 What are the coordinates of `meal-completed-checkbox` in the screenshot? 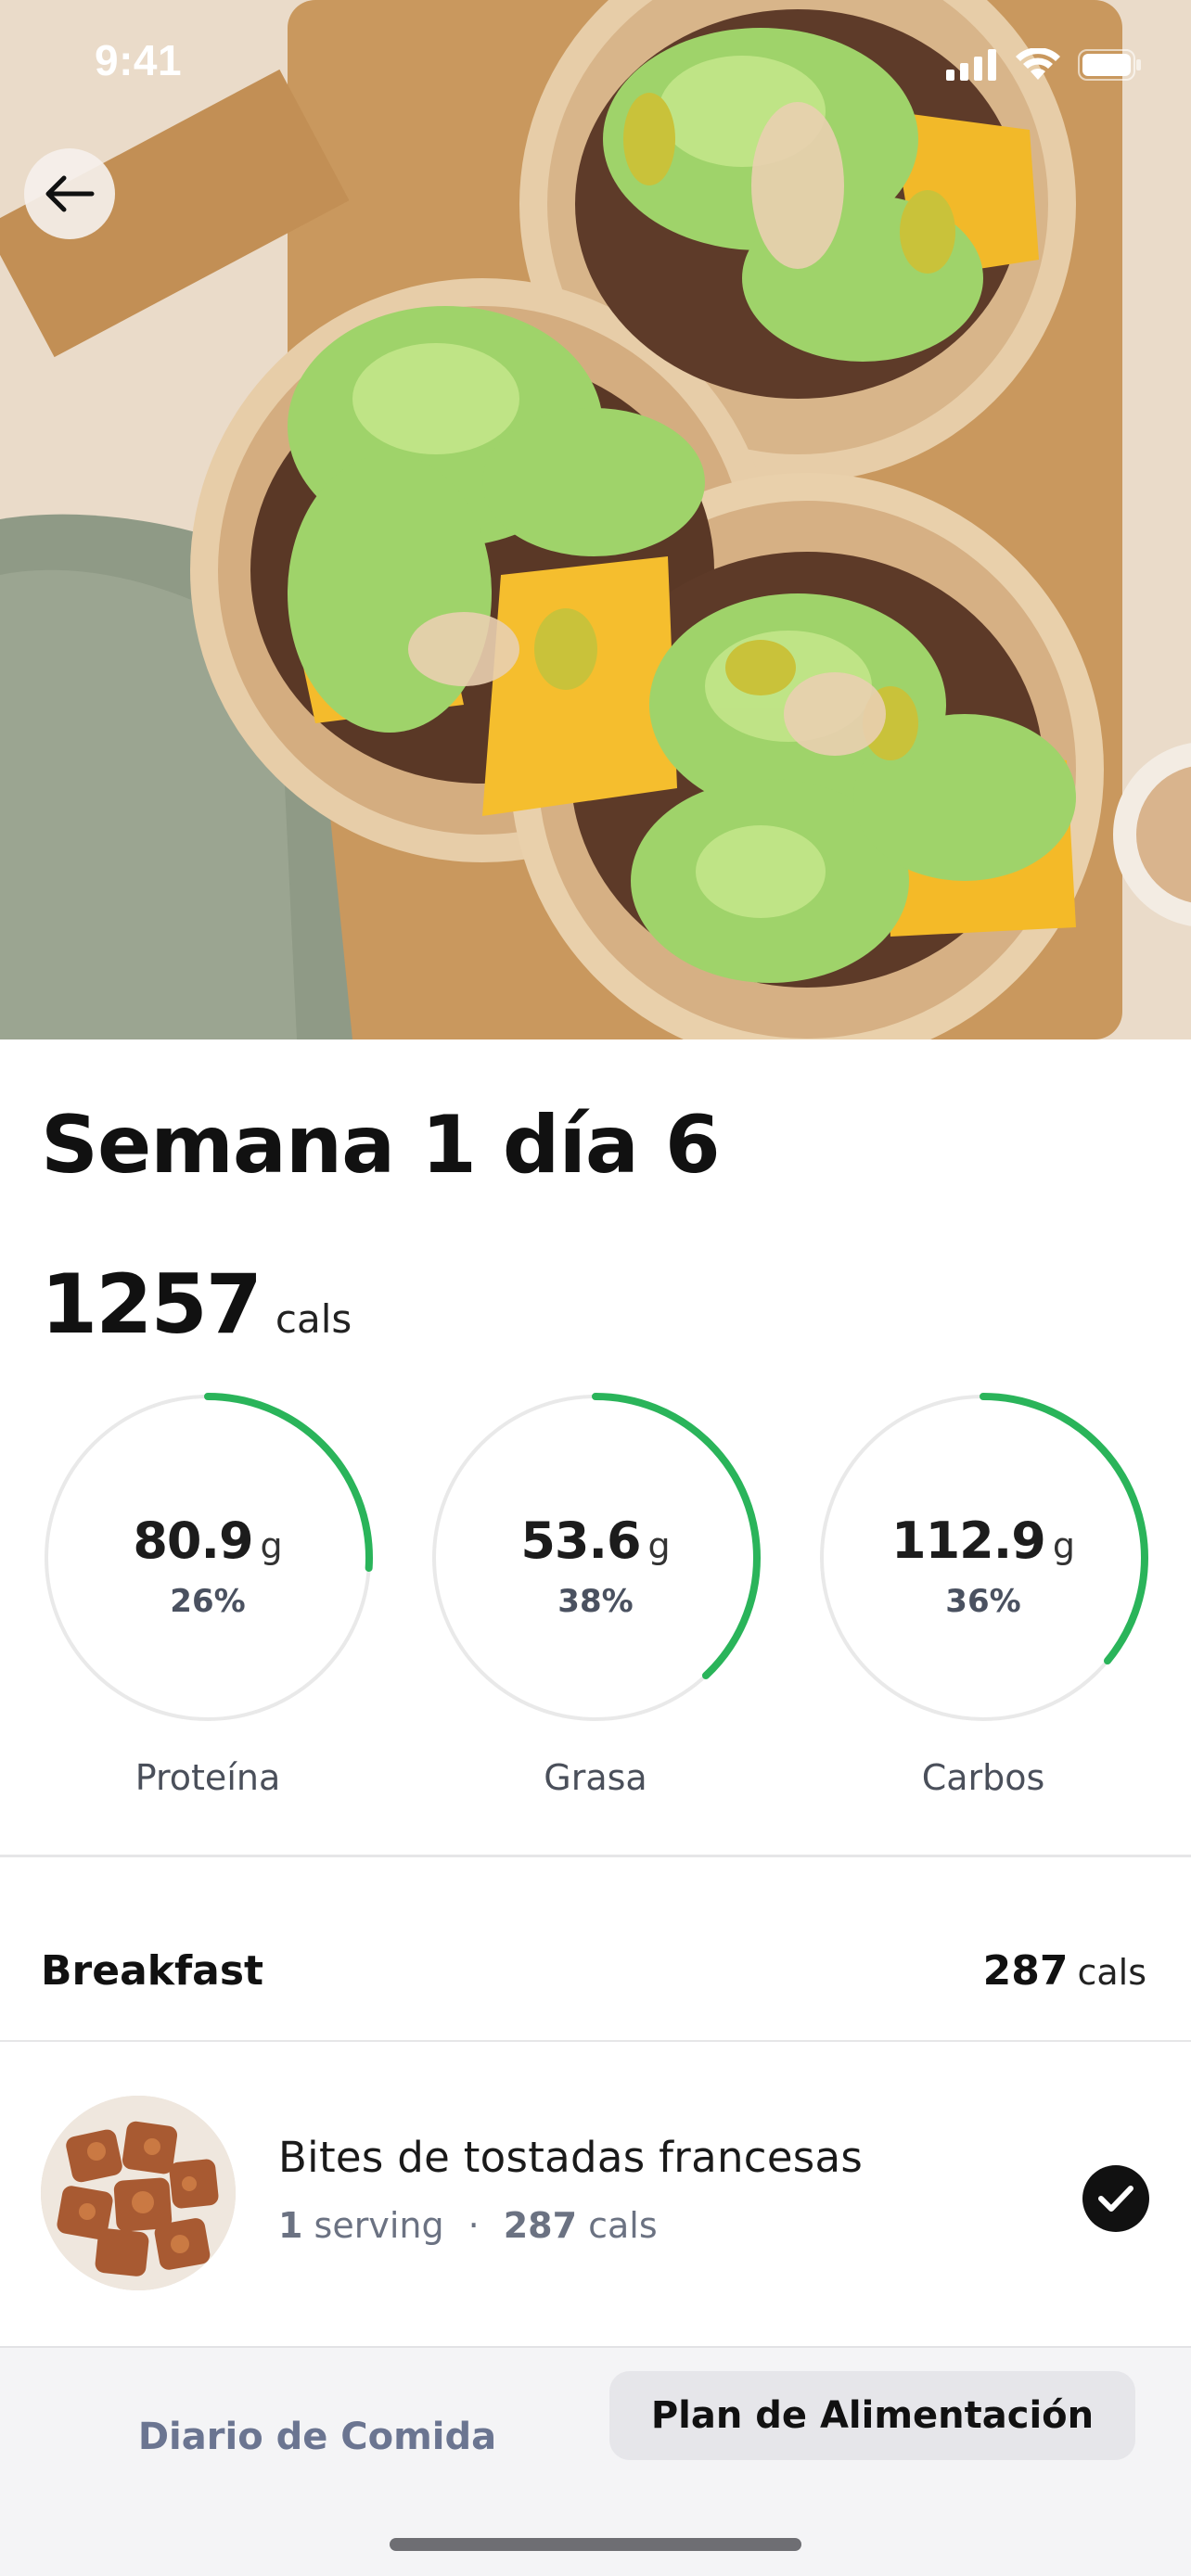 It's located at (1115, 2198).